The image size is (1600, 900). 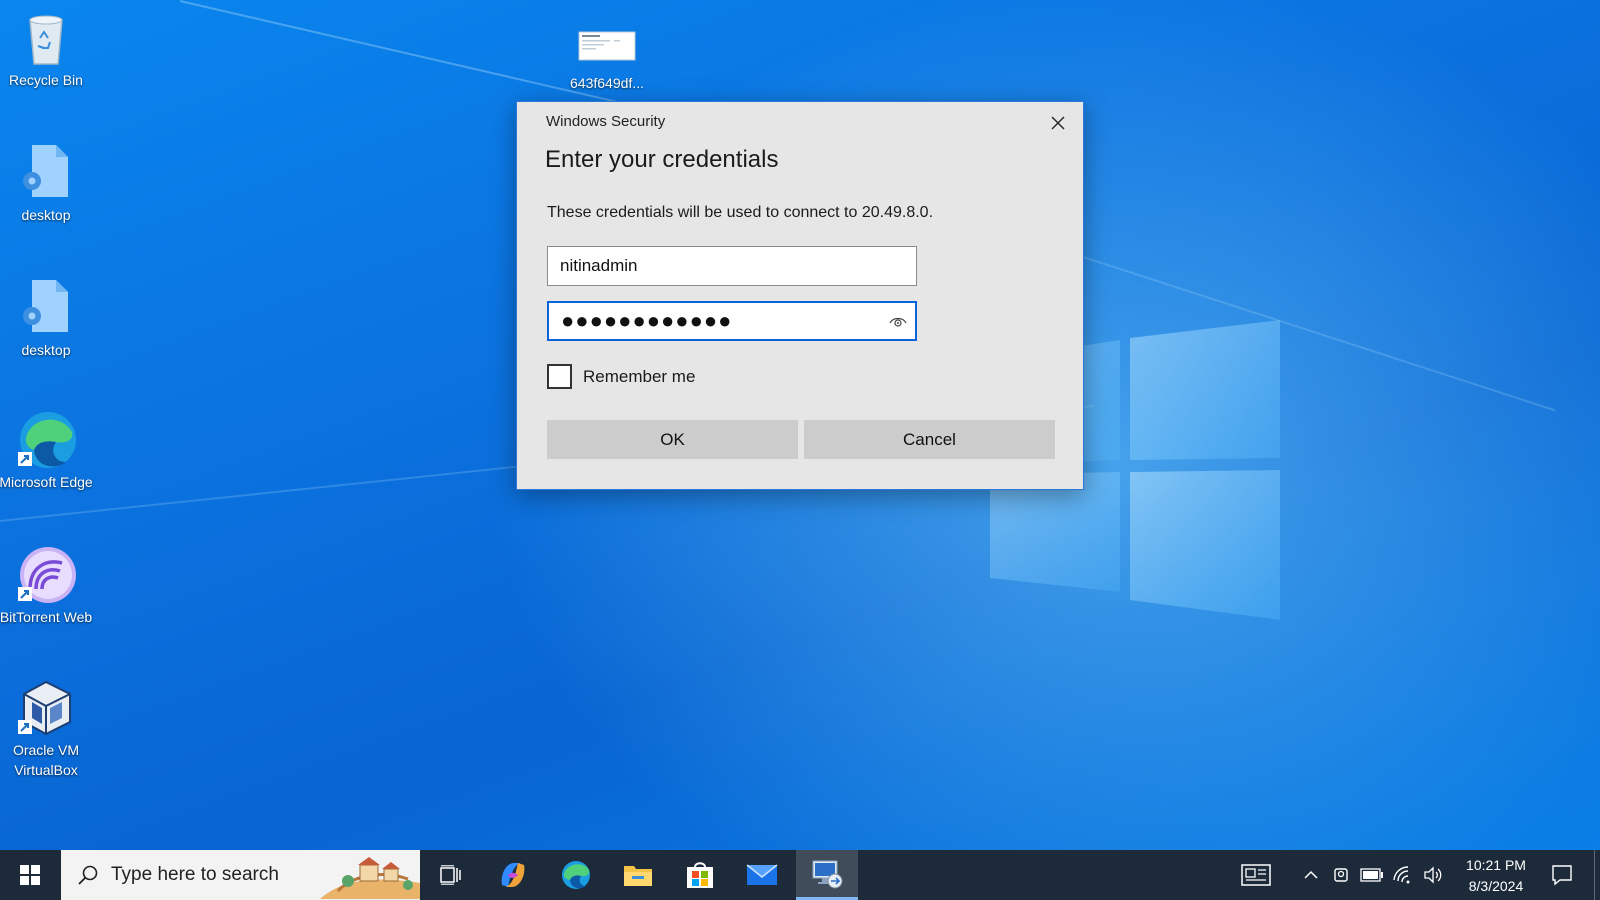 What do you see at coordinates (44, 708) in the screenshot?
I see `virtualbox-icon` at bounding box center [44, 708].